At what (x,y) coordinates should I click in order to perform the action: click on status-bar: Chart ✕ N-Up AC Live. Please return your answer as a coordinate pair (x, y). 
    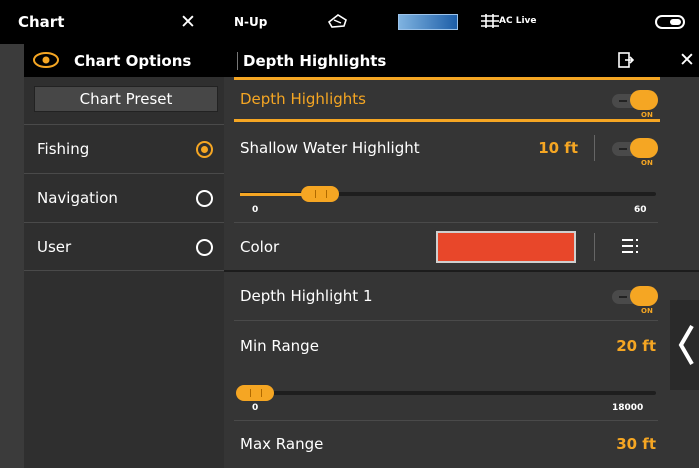
    Looking at the image, I should click on (349, 22).